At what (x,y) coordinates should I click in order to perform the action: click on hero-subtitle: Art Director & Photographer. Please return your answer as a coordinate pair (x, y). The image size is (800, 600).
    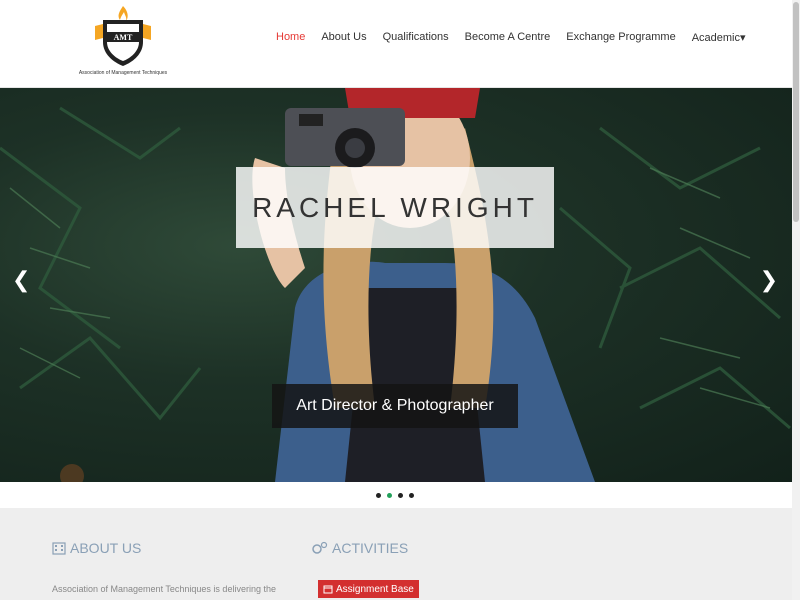
    Looking at the image, I should click on (395, 405).